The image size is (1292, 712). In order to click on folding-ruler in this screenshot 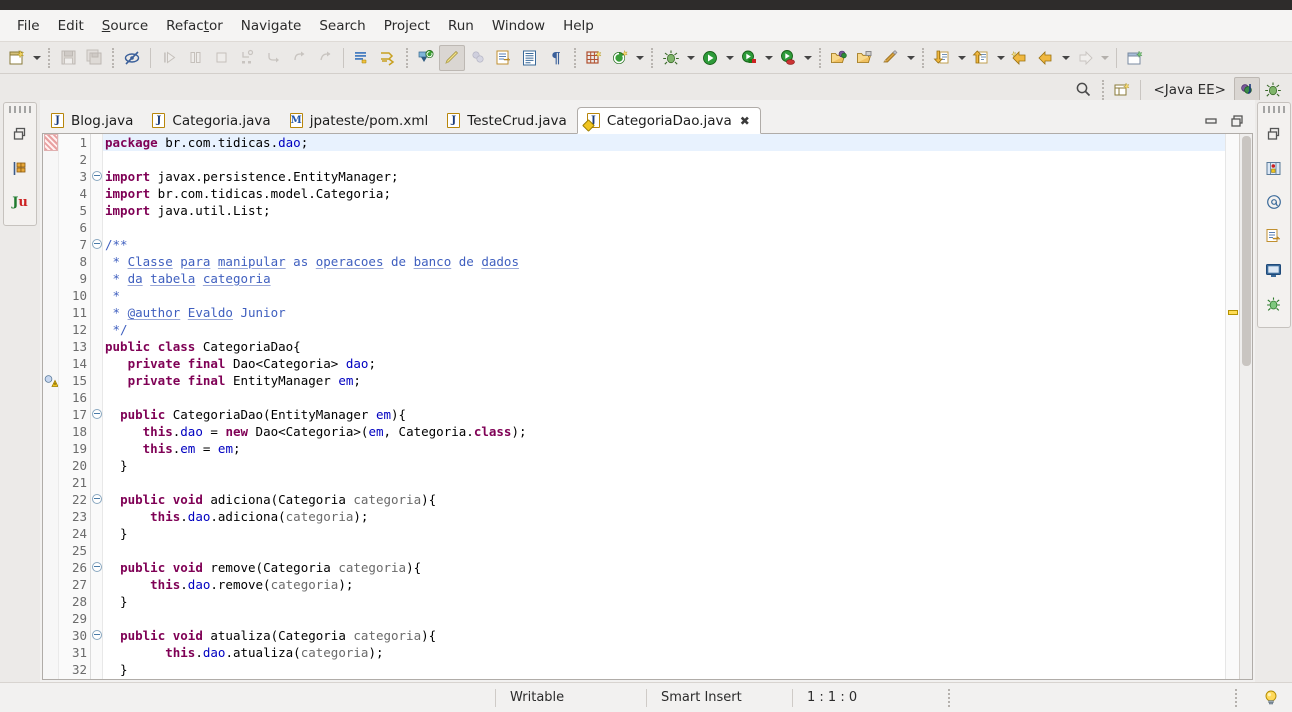, I will do `click(97, 406)`.